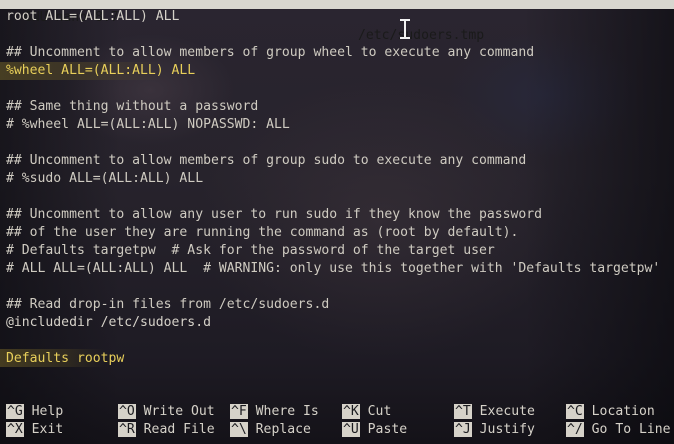 This screenshot has height=444, width=674. I want to click on editor-line: root ALL=(ALL:ALL) ALL, so click(340, 17).